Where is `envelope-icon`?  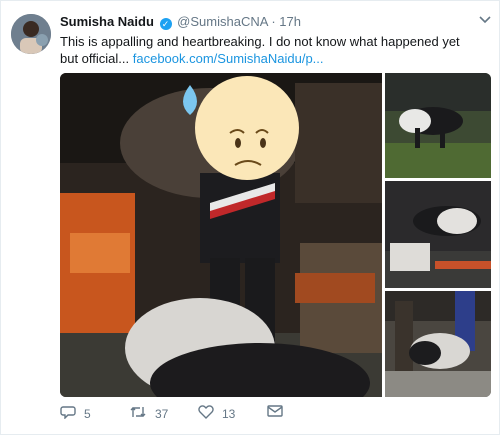 envelope-icon is located at coordinates (275, 412).